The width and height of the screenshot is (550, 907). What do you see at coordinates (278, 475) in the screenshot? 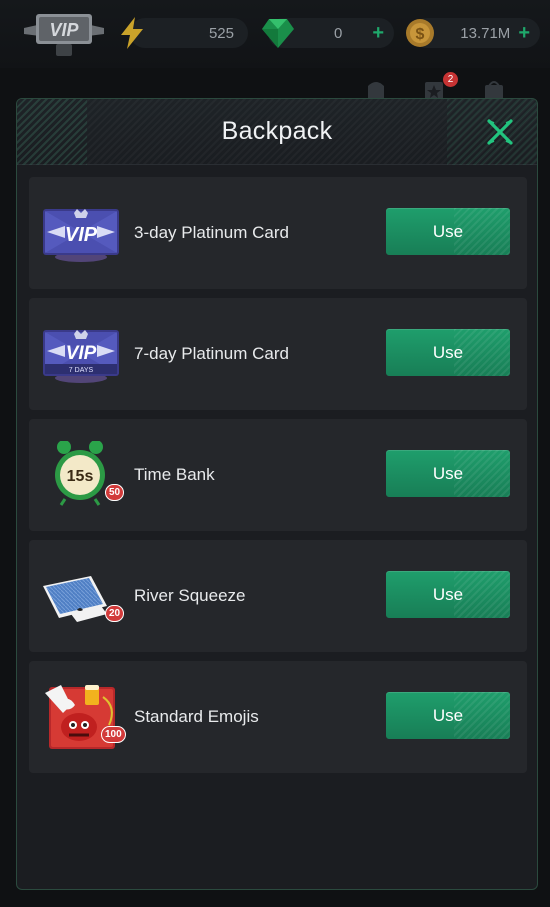
I see `list-item: 15s 50 Time Bank Use` at bounding box center [278, 475].